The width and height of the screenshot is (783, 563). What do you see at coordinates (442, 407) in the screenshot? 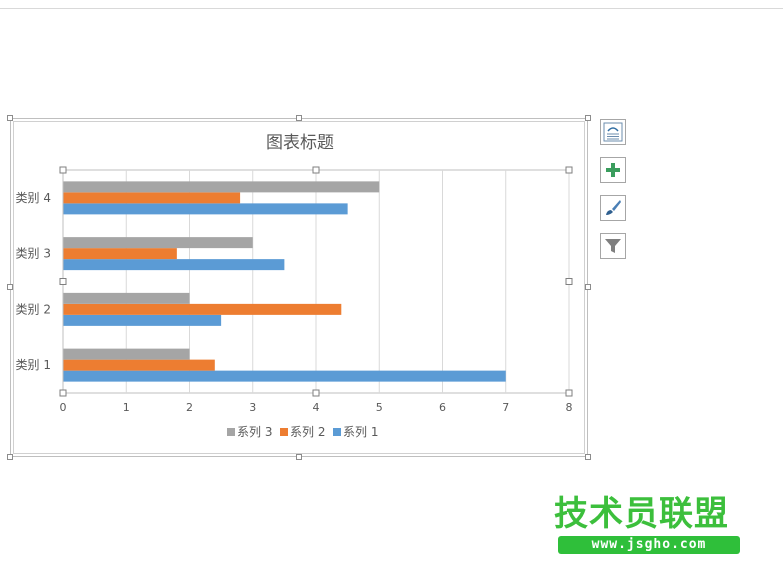
I see `x-tick-label: 6` at bounding box center [442, 407].